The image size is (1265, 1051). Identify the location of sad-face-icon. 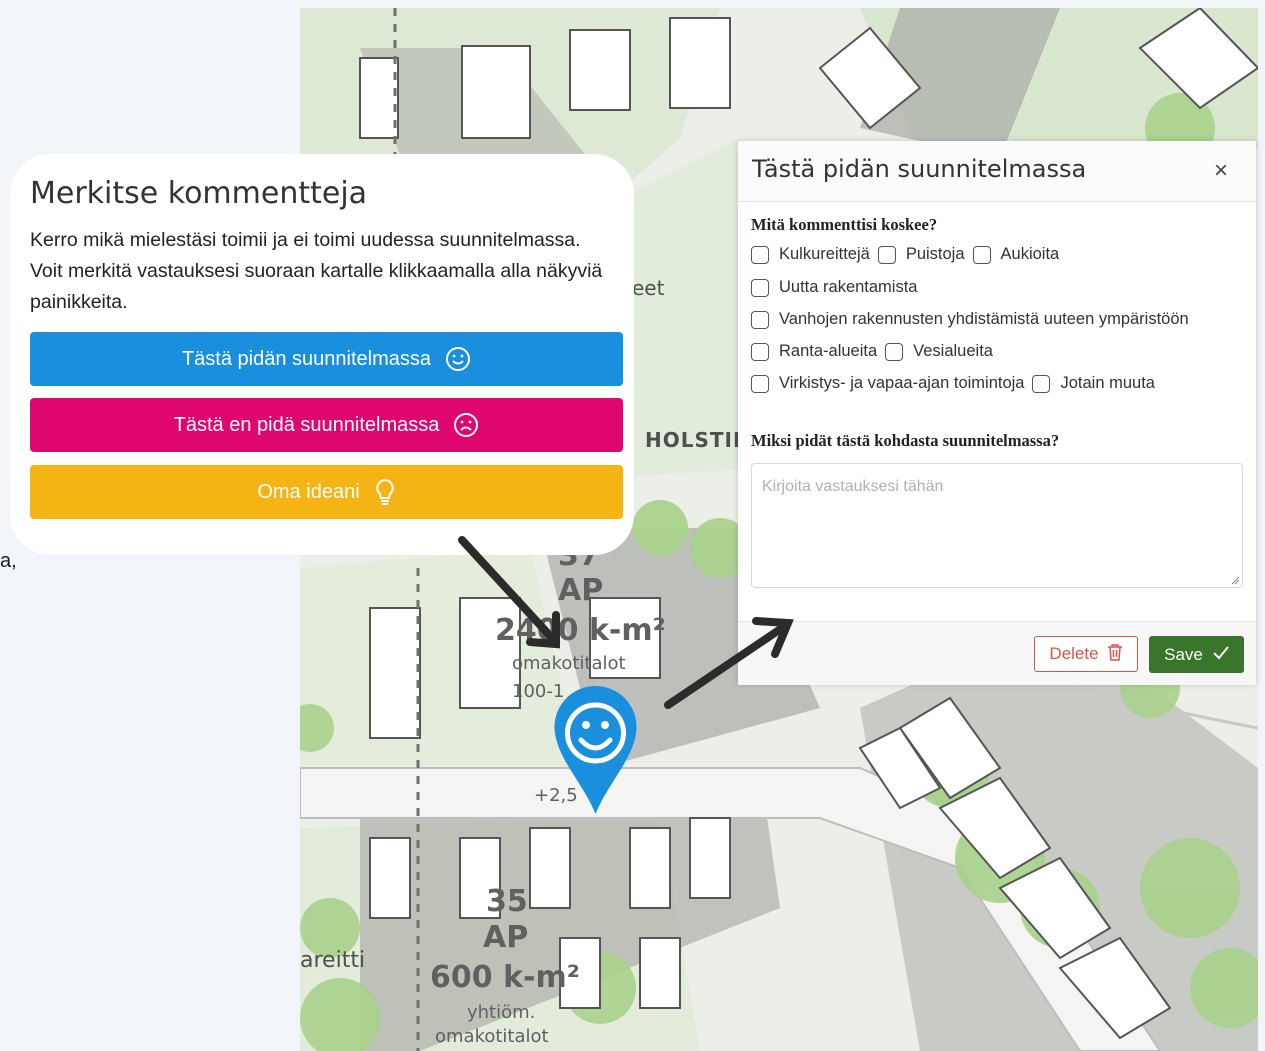
(466, 425).